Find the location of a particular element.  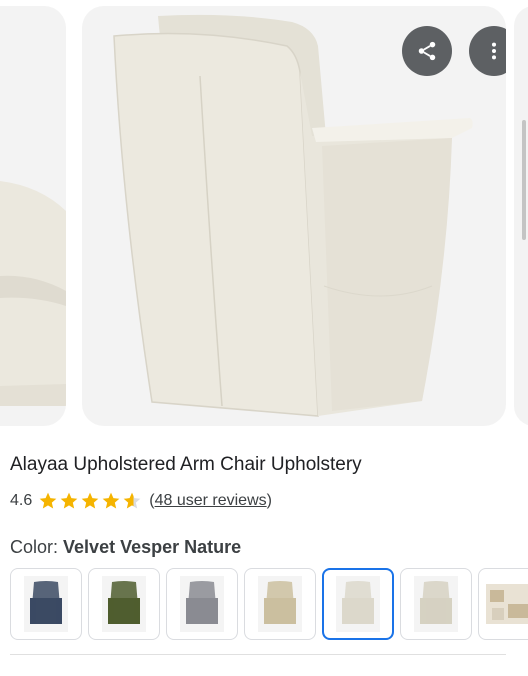

color-swatch-beige is located at coordinates (280, 604).